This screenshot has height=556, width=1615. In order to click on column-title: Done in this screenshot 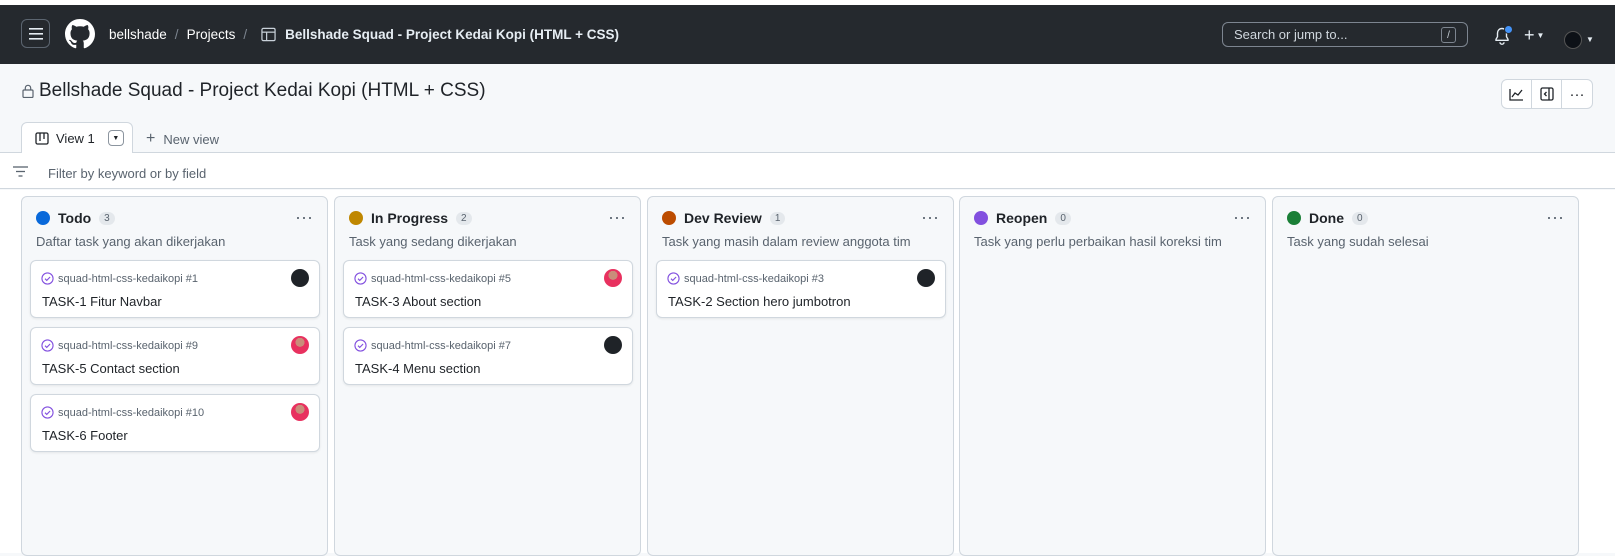, I will do `click(1326, 218)`.